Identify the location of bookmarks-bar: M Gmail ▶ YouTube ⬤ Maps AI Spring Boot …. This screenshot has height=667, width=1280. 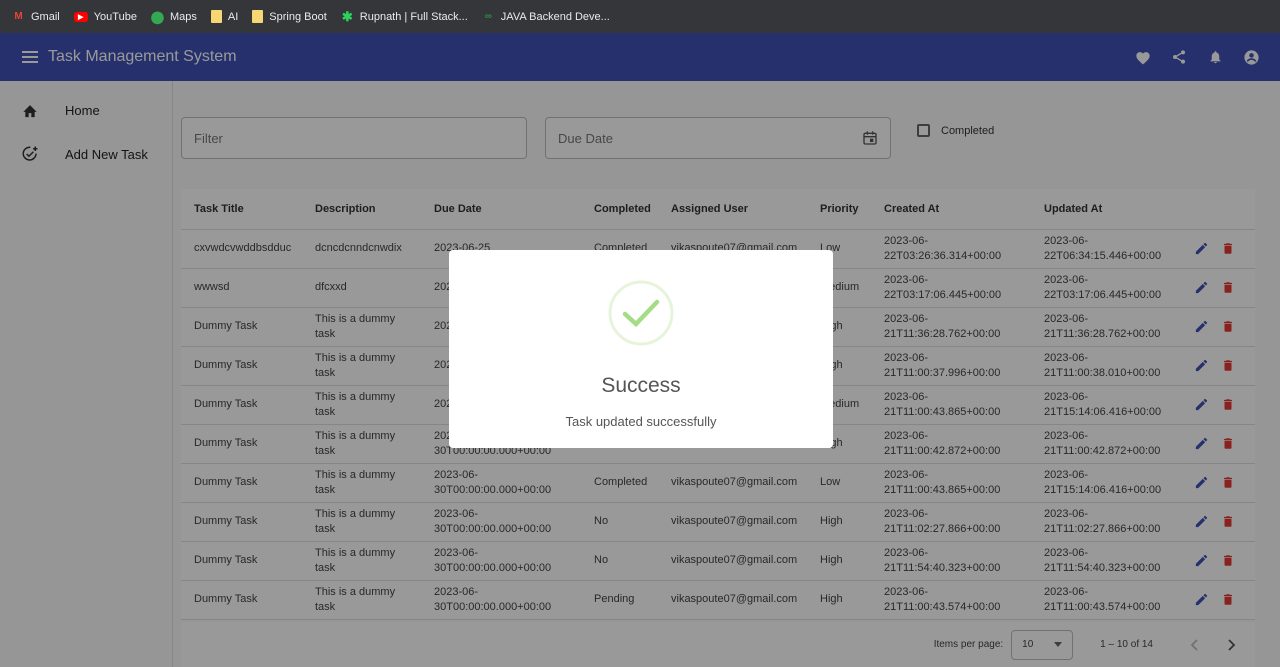
(640, 16).